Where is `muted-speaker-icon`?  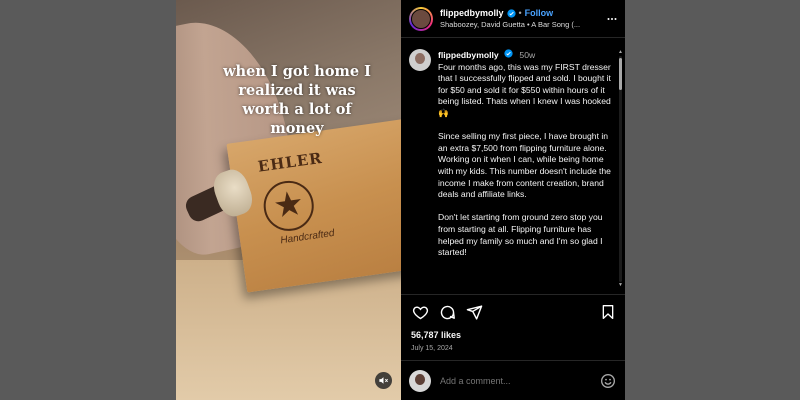 muted-speaker-icon is located at coordinates (383, 380).